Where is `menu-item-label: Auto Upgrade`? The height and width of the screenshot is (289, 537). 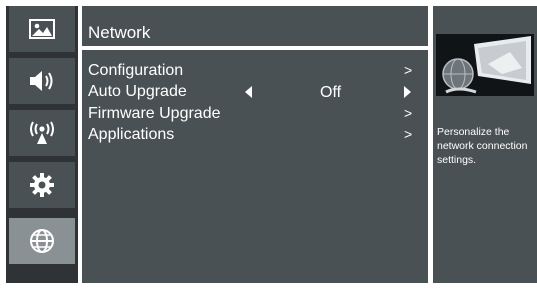 menu-item-label: Auto Upgrade is located at coordinates (137, 91).